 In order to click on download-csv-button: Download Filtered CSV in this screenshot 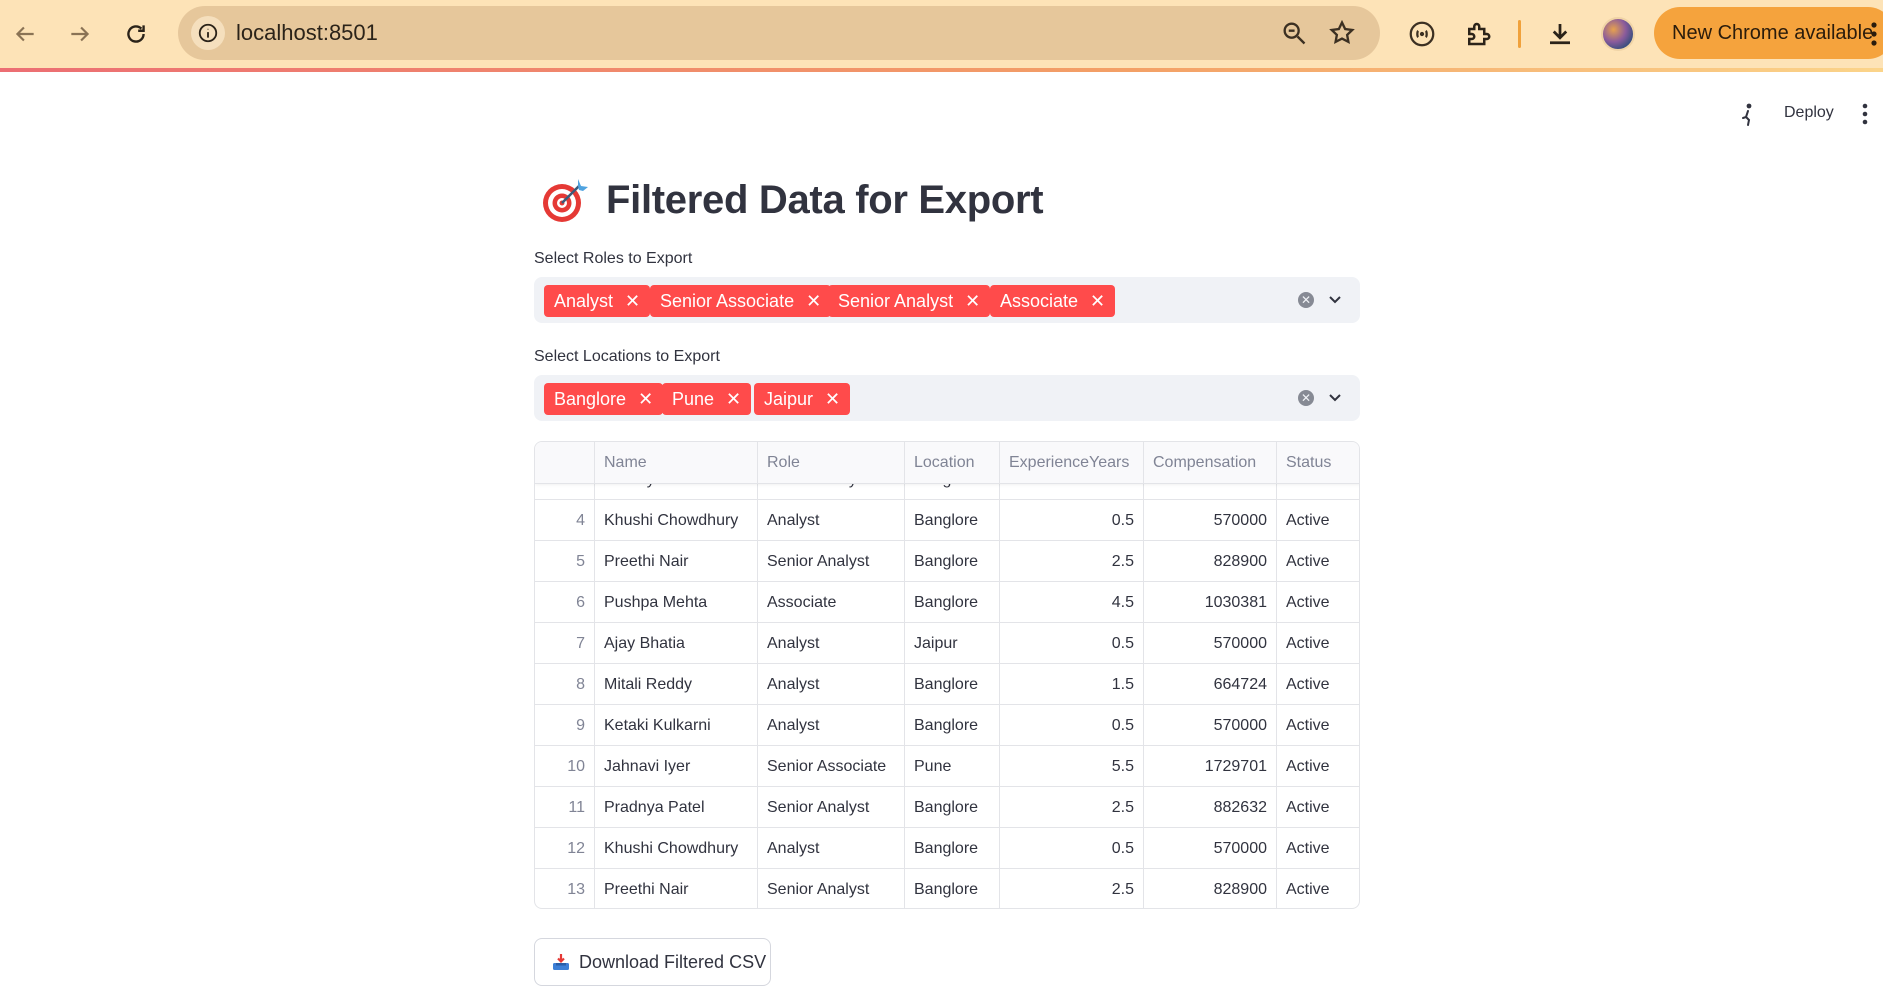, I will do `click(652, 962)`.